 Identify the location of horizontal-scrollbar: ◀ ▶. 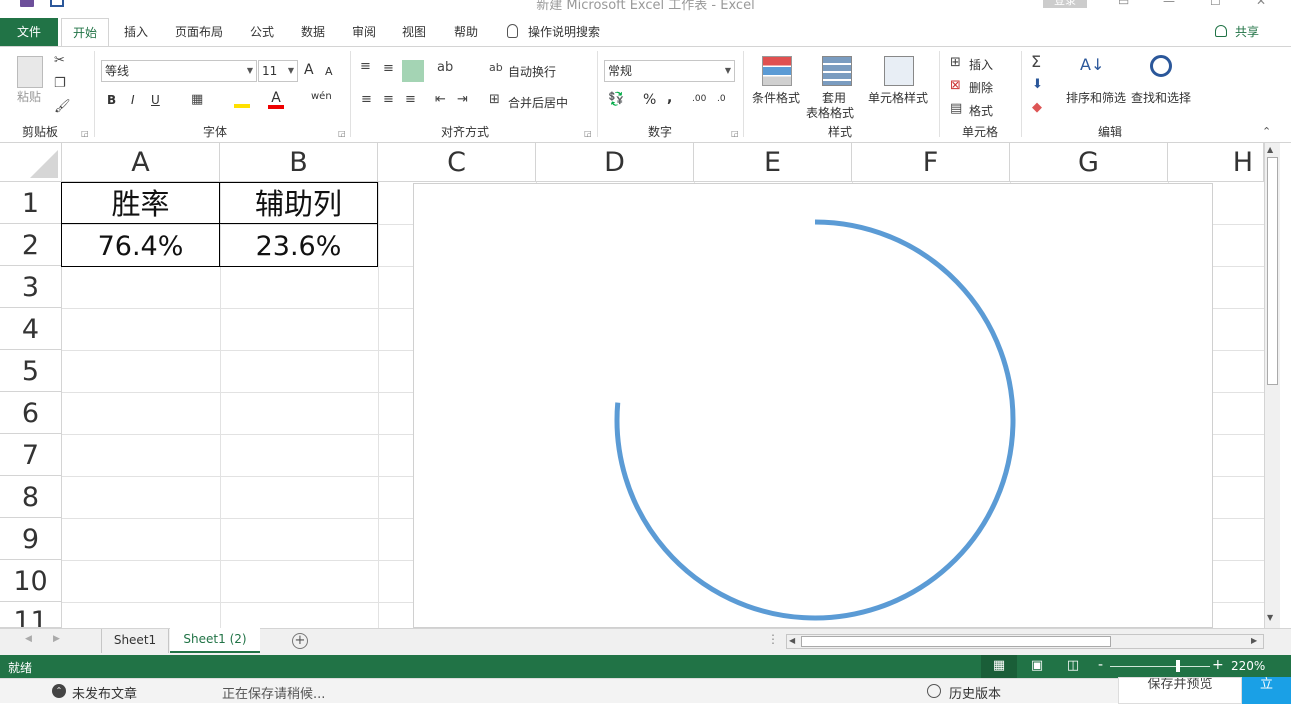
(1025, 641).